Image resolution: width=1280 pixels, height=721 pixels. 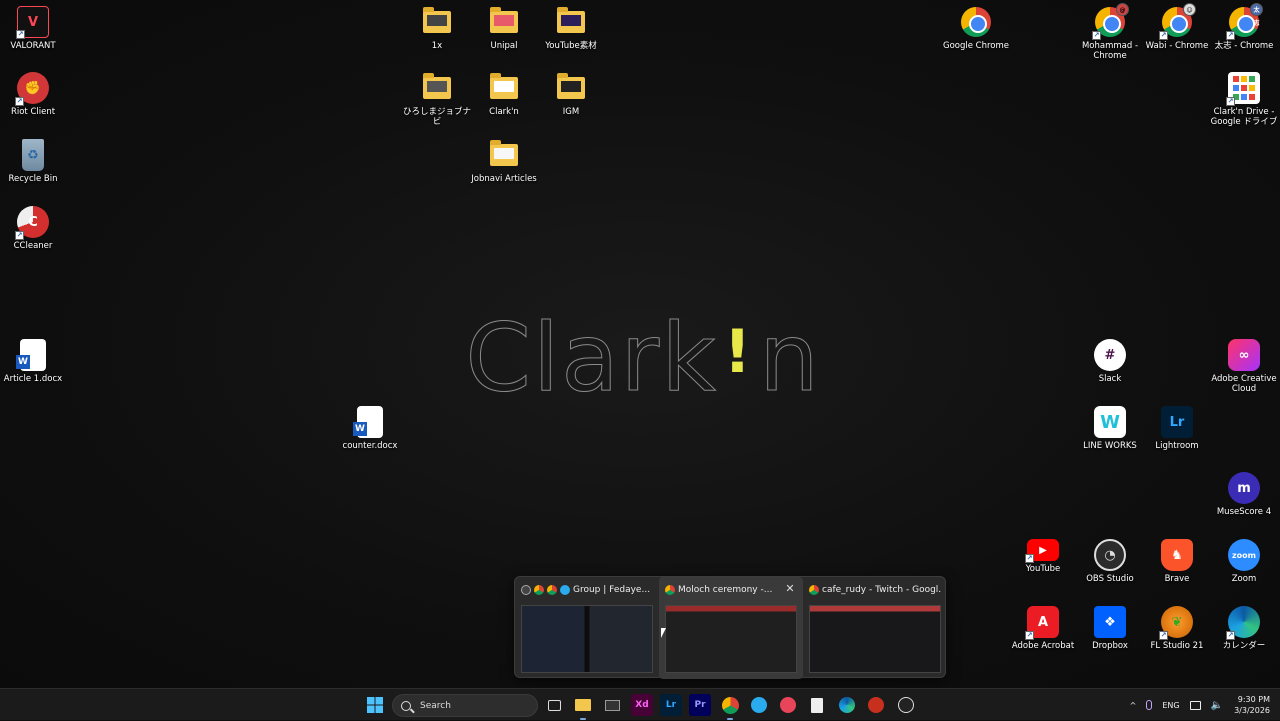 I want to click on desktop-icon-valorant: V ↗ VALORANT, so click(x=34, y=28).